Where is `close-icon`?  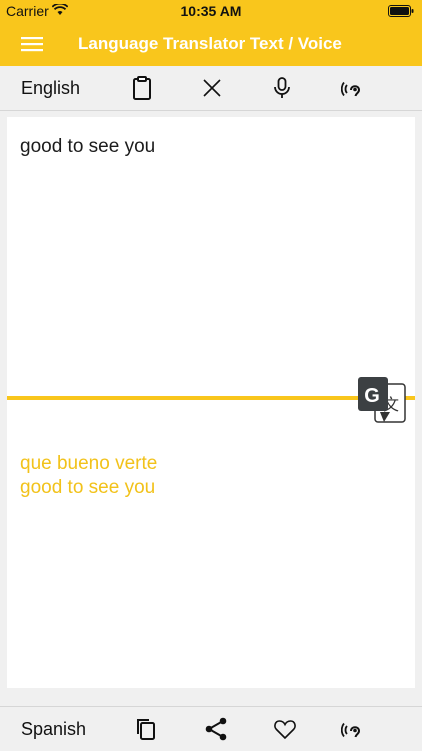
close-icon is located at coordinates (212, 88).